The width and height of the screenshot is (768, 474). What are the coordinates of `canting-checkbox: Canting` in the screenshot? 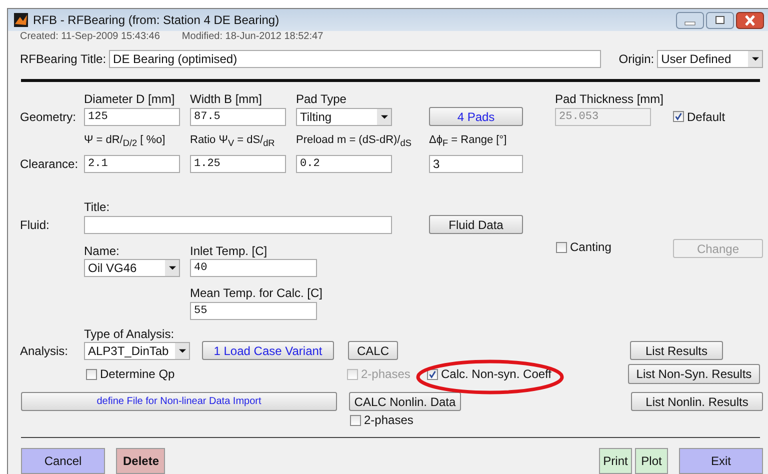 It's located at (614, 247).